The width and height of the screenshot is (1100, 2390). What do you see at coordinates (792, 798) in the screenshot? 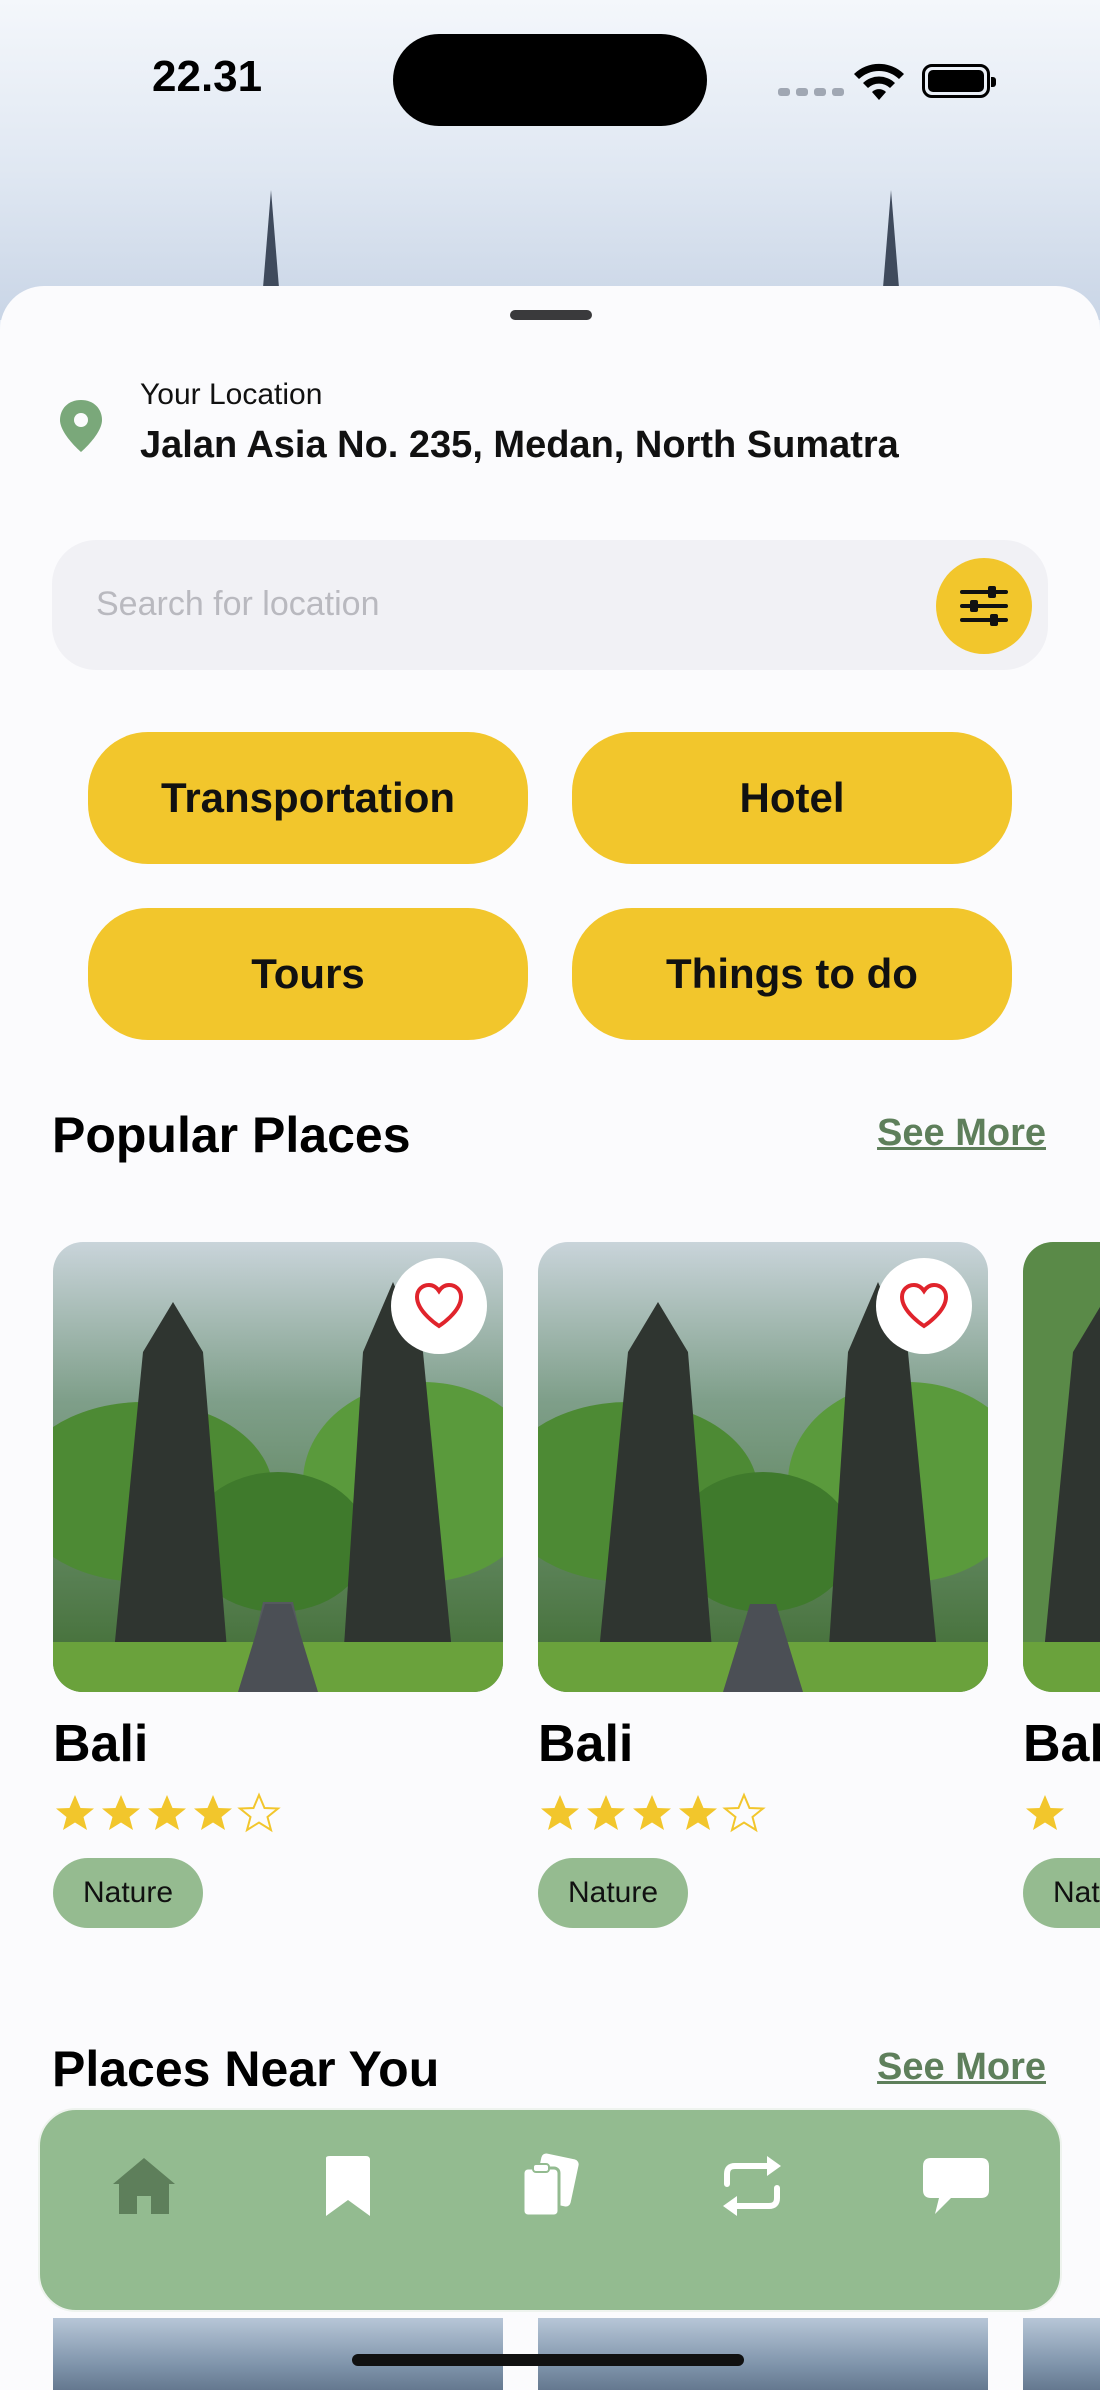
I see `category-hotel-button: Hotel` at bounding box center [792, 798].